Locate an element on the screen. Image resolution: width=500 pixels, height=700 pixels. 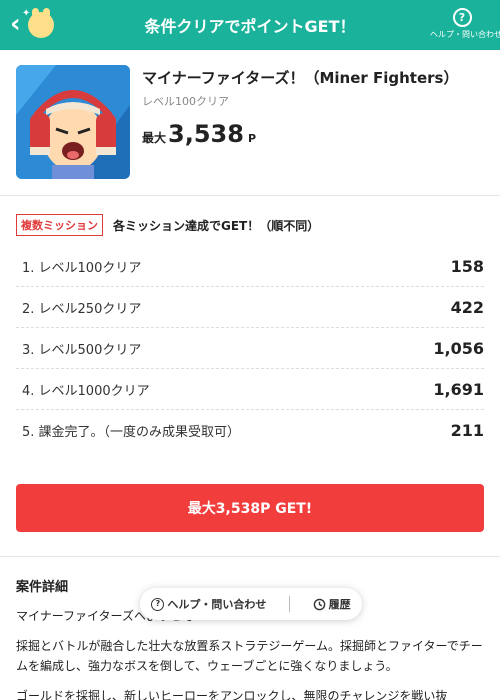
details-title: 案件詳細 is located at coordinates (42, 587).